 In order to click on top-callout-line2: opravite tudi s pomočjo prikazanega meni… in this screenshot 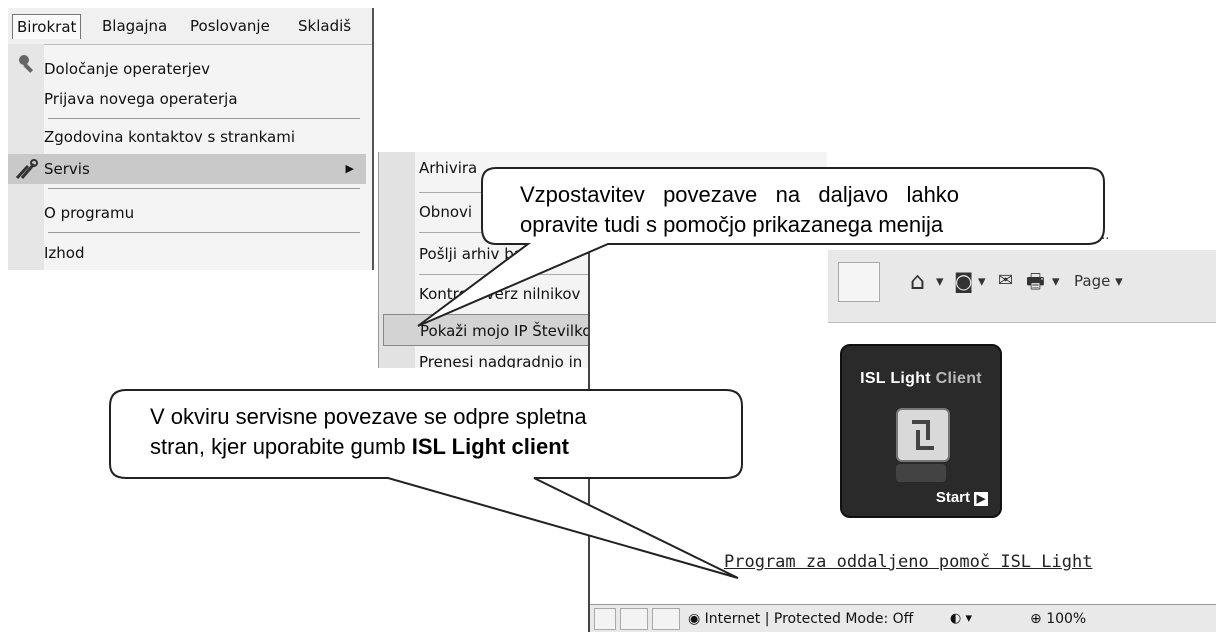, I will do `click(732, 224)`.